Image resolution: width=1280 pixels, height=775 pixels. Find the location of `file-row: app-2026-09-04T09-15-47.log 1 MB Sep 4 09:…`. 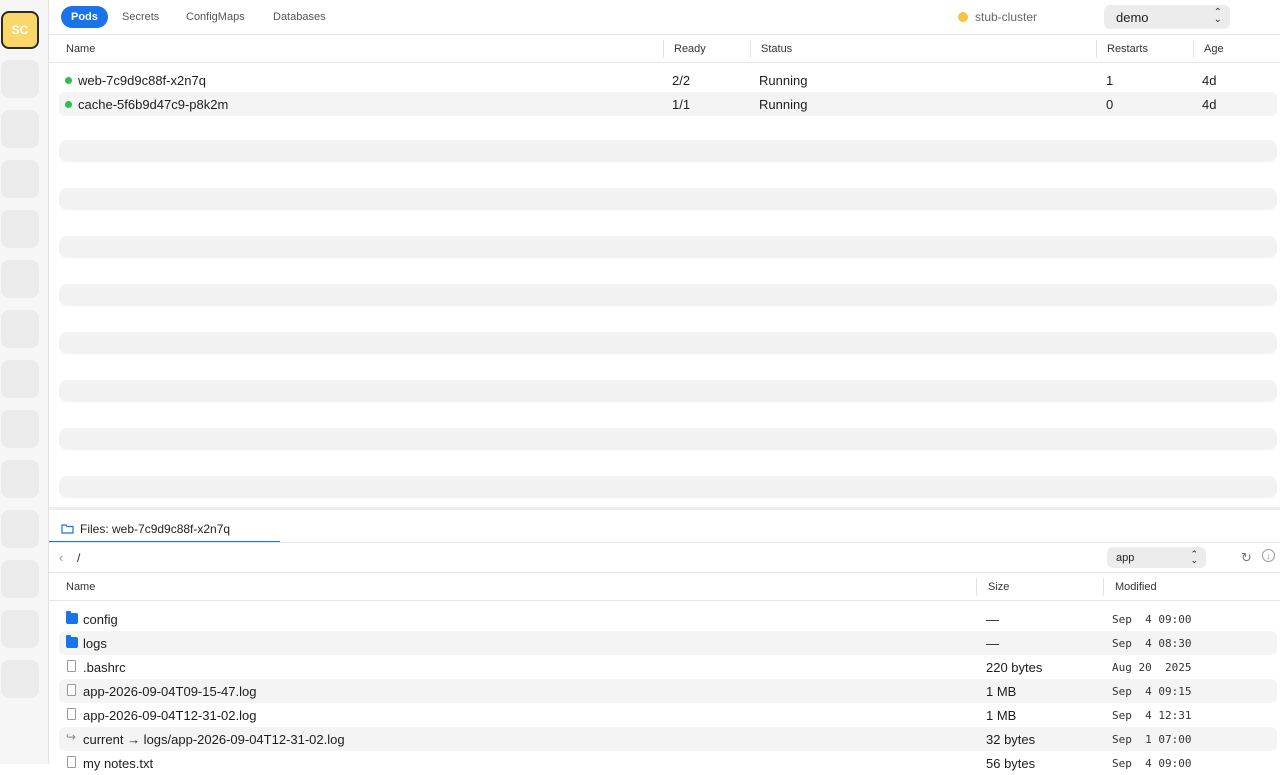

file-row: app-2026-09-04T09-15-47.log 1 MB Sep 4 09:… is located at coordinates (668, 691).